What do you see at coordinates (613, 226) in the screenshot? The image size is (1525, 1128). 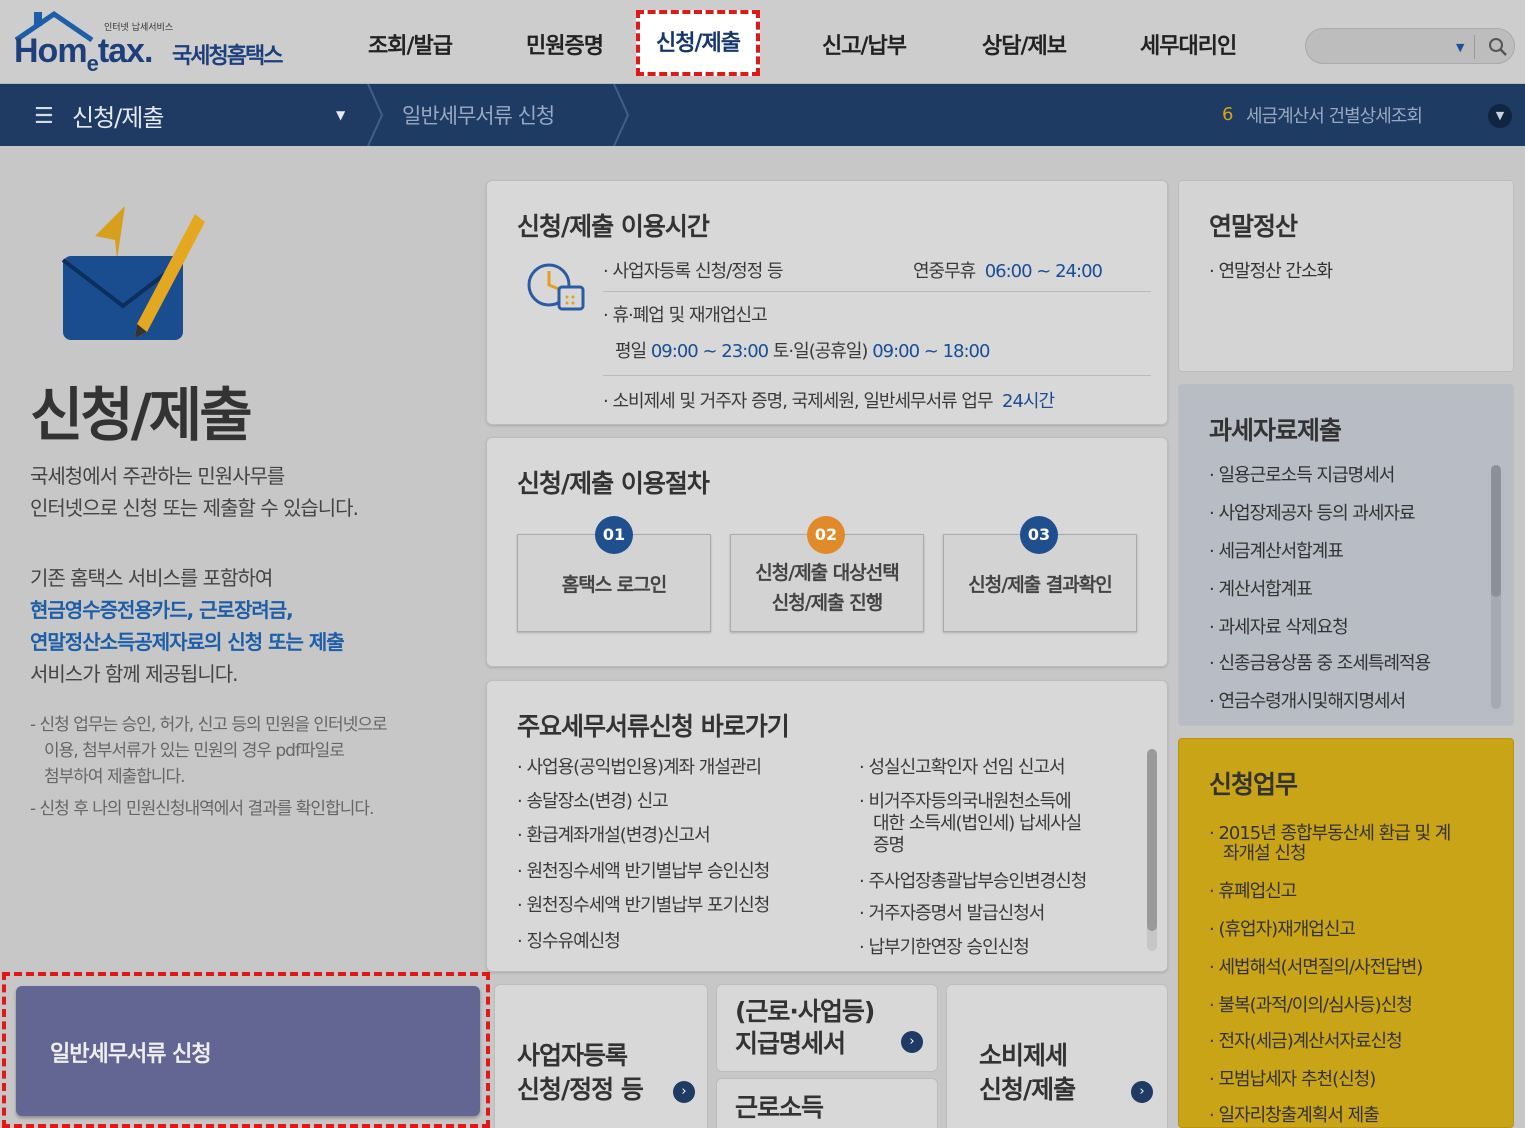 I see `card-title: 신청/제출 이용시간` at bounding box center [613, 226].